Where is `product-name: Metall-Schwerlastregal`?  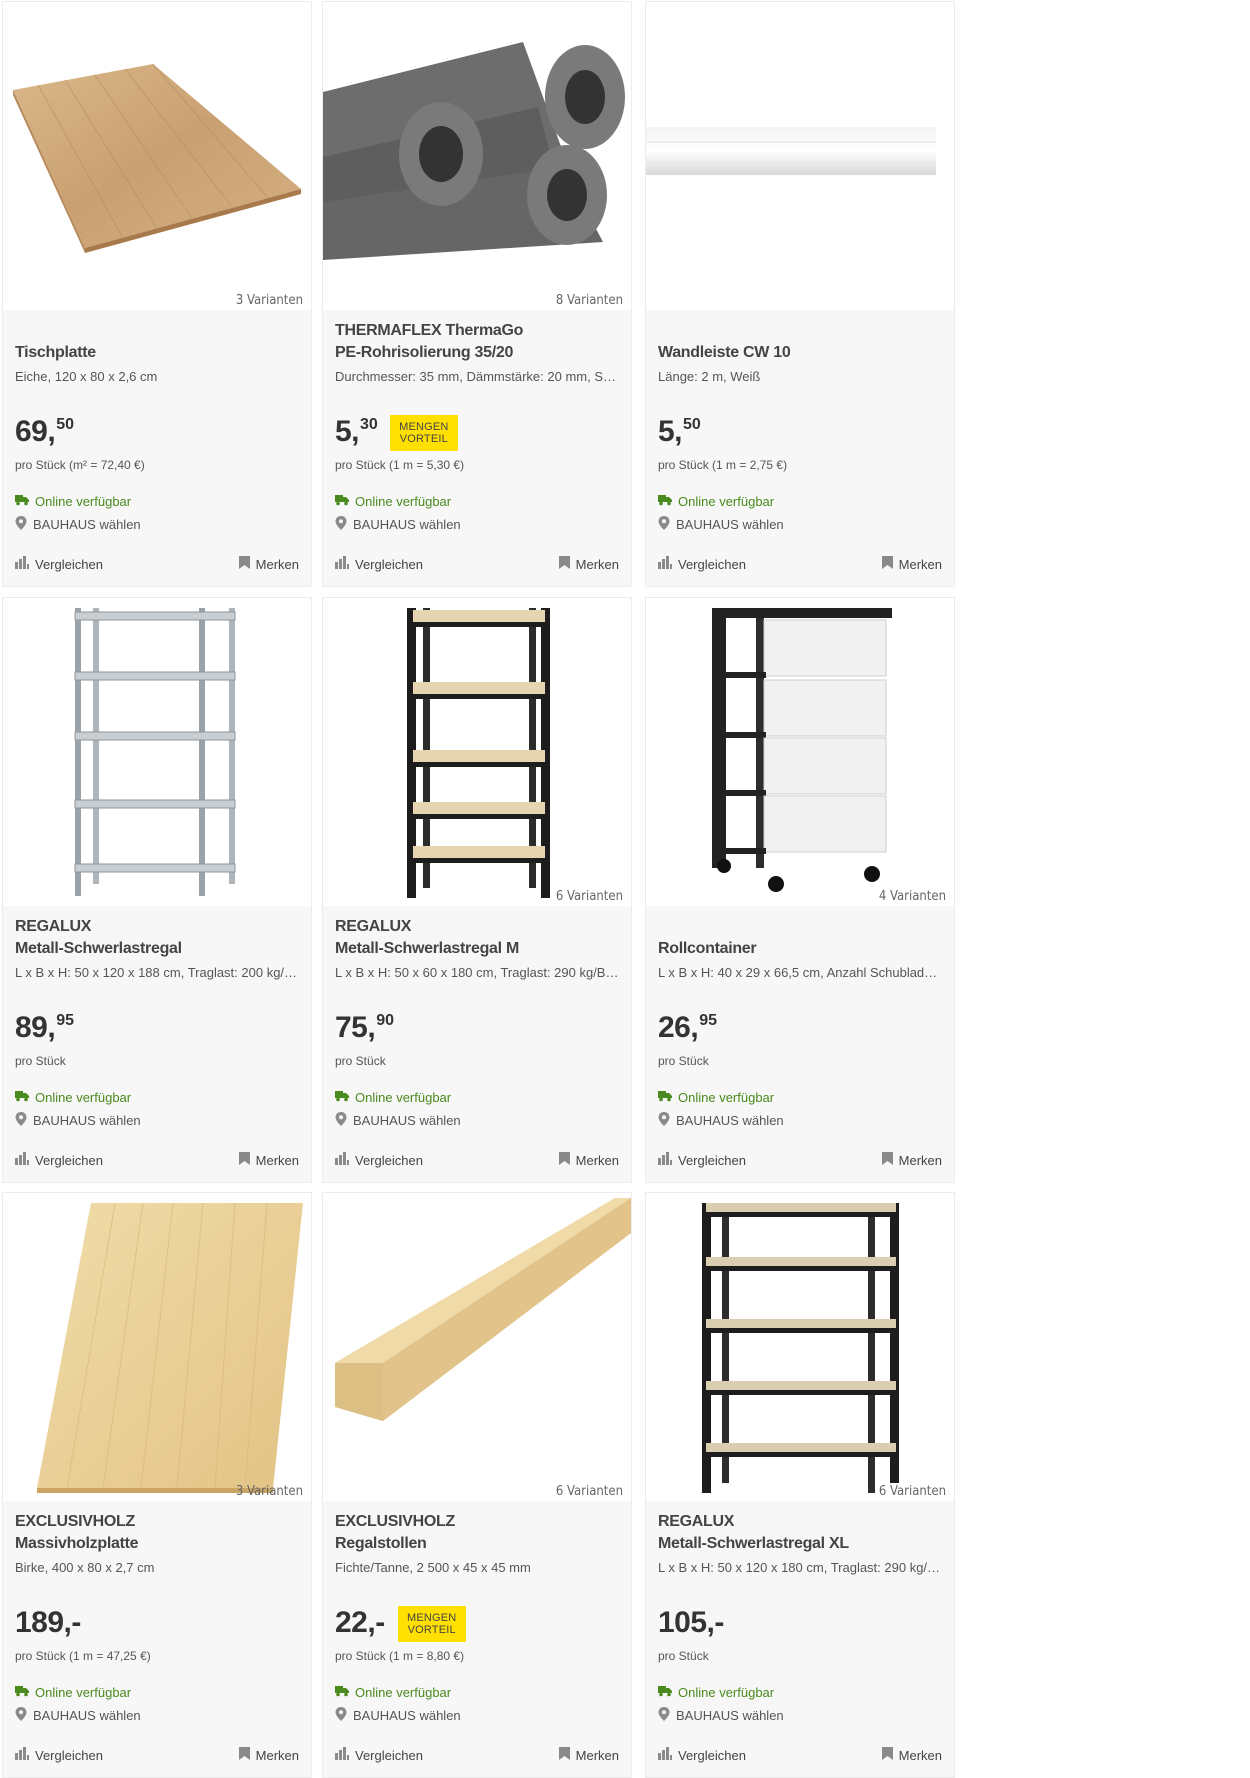 product-name: Metall-Schwerlastregal is located at coordinates (157, 949).